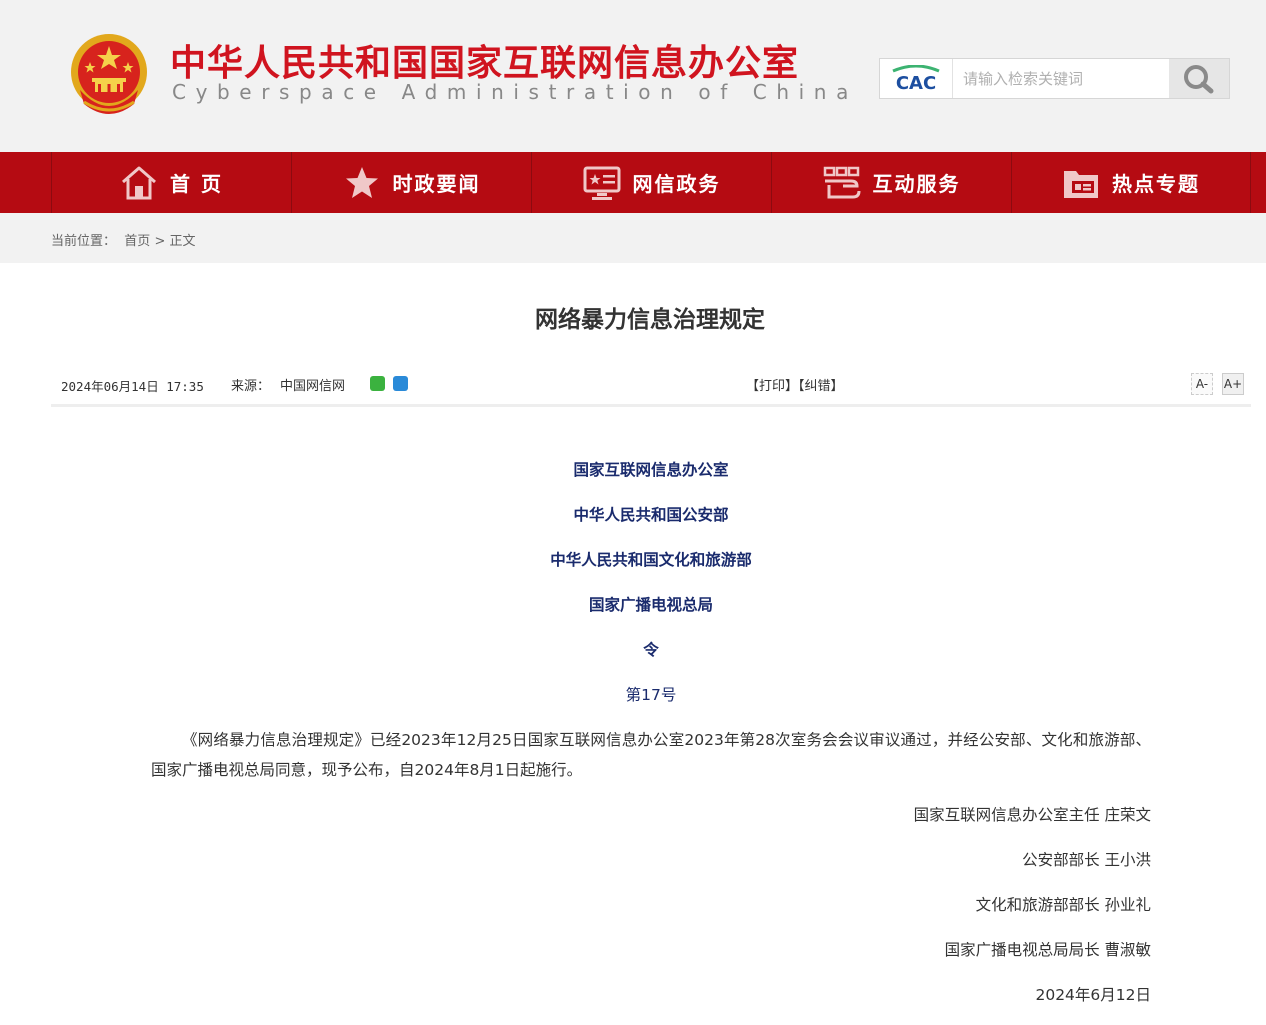 This screenshot has height=1025, width=1266. Describe the element at coordinates (772, 386) in the screenshot. I see `print-link: 【打印】` at that location.